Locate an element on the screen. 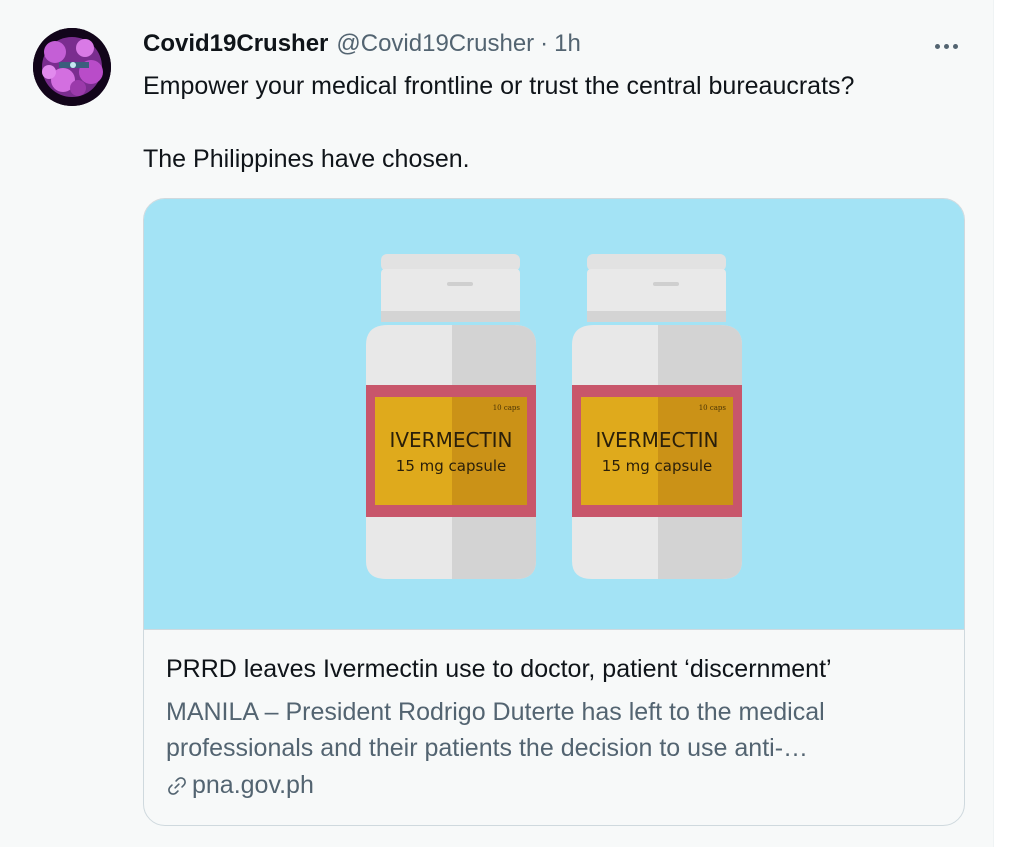  pill-bottle-1: 10 caps IVERMECTIN 15 mg capsule is located at coordinates (451, 416).